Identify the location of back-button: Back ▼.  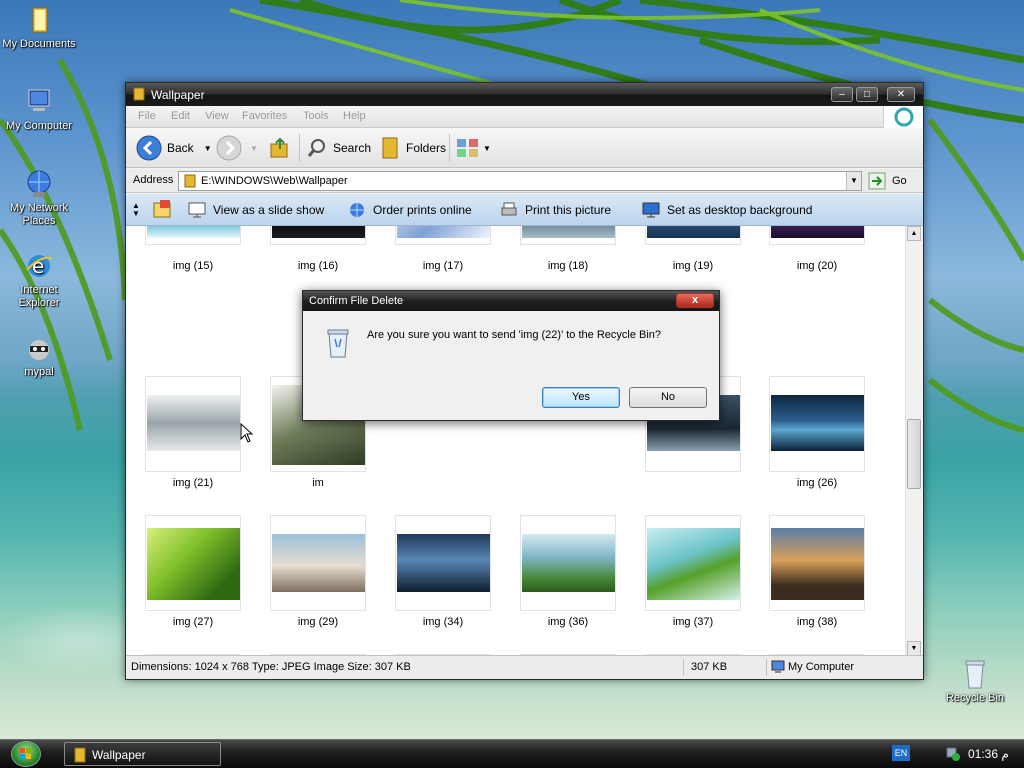
(174, 148).